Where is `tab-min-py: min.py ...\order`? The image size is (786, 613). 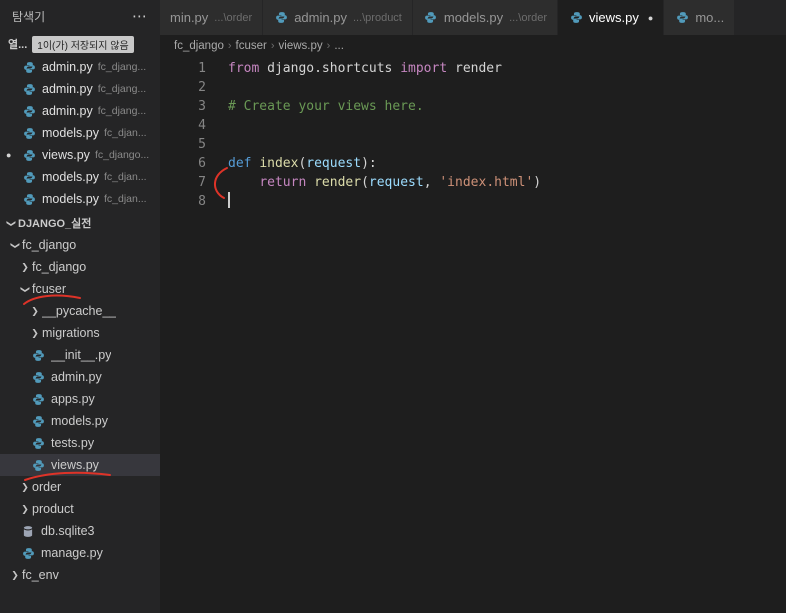
tab-min-py: min.py ...\order is located at coordinates (212, 17).